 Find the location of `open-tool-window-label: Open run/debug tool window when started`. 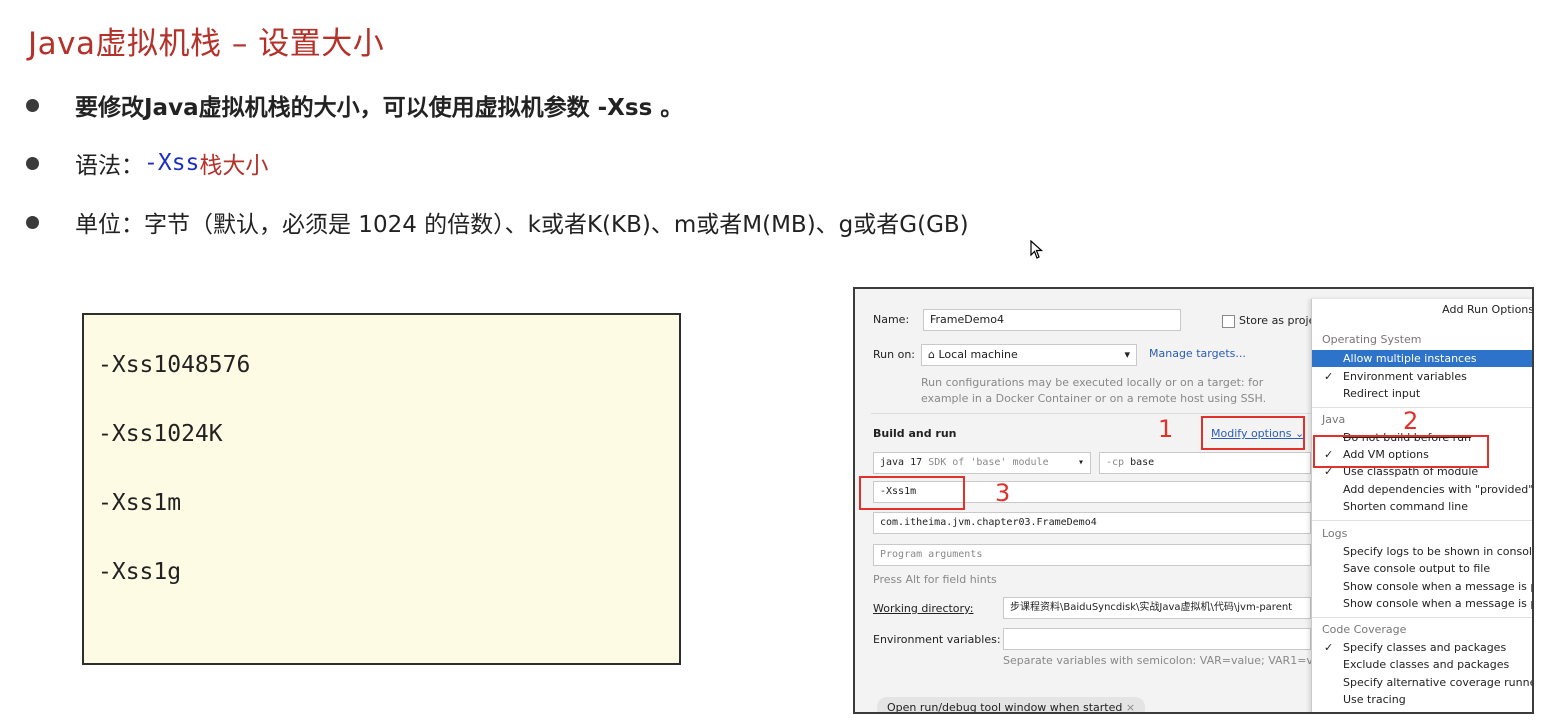

open-tool-window-label: Open run/debug tool window when started is located at coordinates (1005, 707).